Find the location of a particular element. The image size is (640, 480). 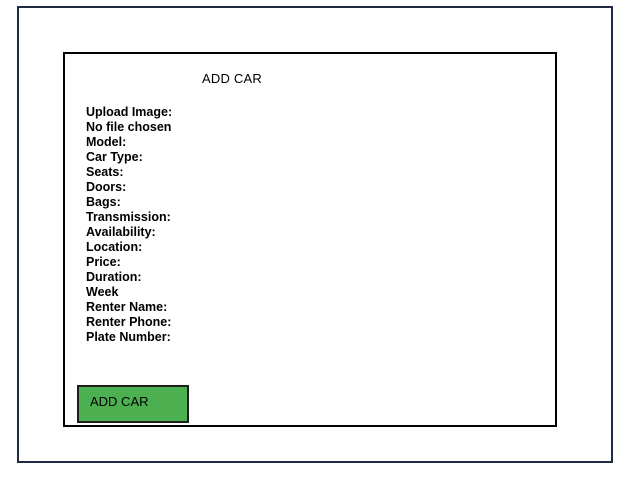

form-title: ADD CAR is located at coordinates (232, 78).